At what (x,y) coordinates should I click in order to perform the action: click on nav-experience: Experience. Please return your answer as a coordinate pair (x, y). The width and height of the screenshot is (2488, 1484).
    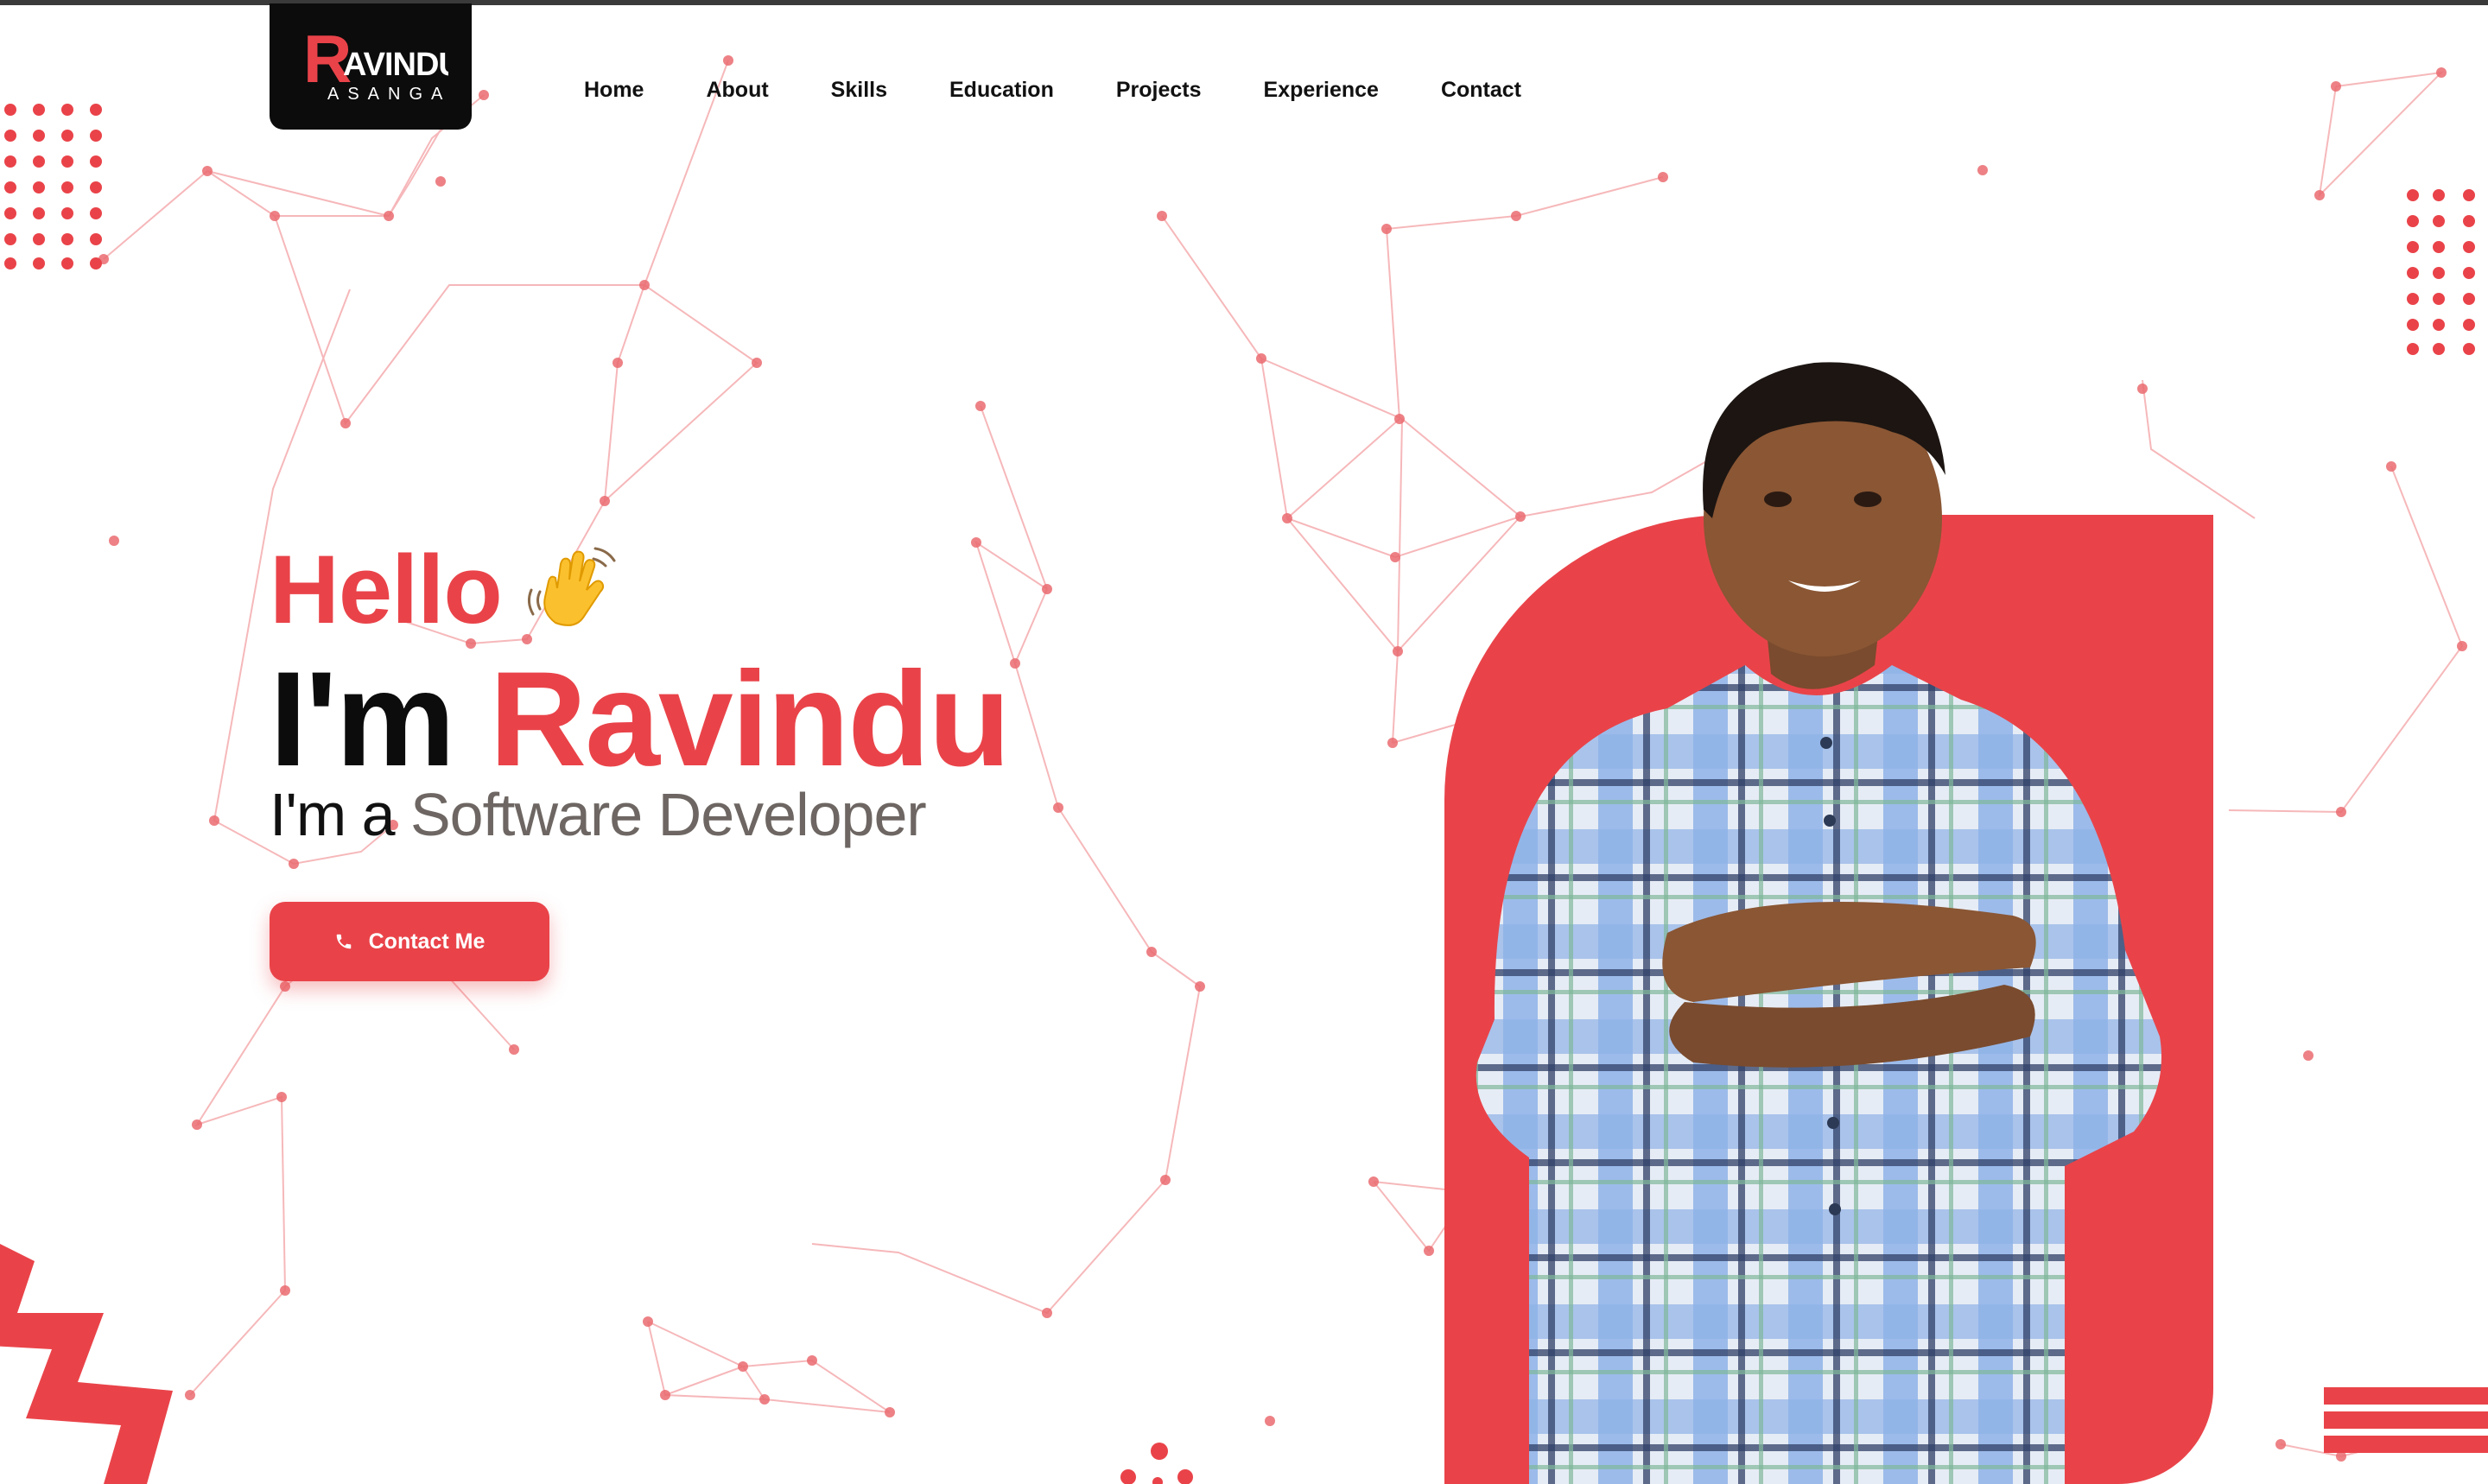
    Looking at the image, I should click on (1321, 90).